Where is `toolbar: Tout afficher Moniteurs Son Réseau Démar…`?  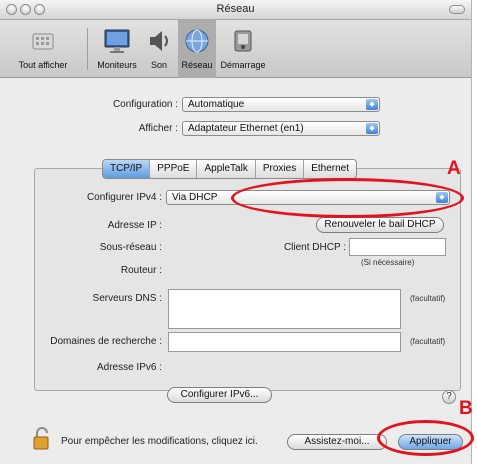
toolbar: Tout afficher Moniteurs Son Réseau Démar… is located at coordinates (235, 49).